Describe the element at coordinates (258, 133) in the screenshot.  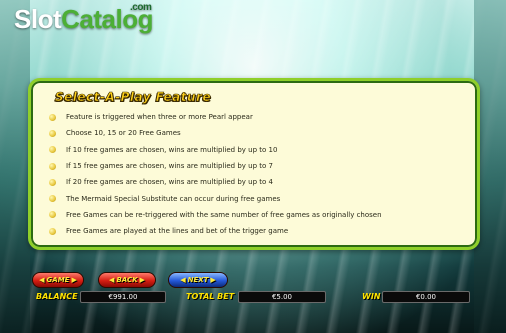
I see `rule-item: Choose 10, 15 or 20 Free Games` at that location.